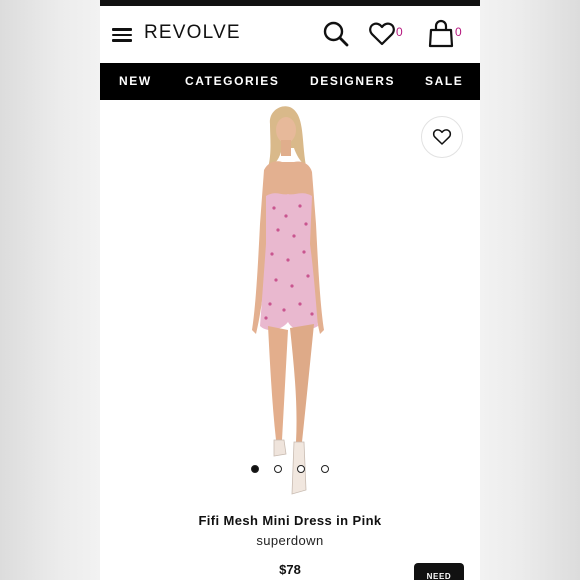  Describe the element at coordinates (295, 470) in the screenshot. I see `gallery-pagination` at that location.